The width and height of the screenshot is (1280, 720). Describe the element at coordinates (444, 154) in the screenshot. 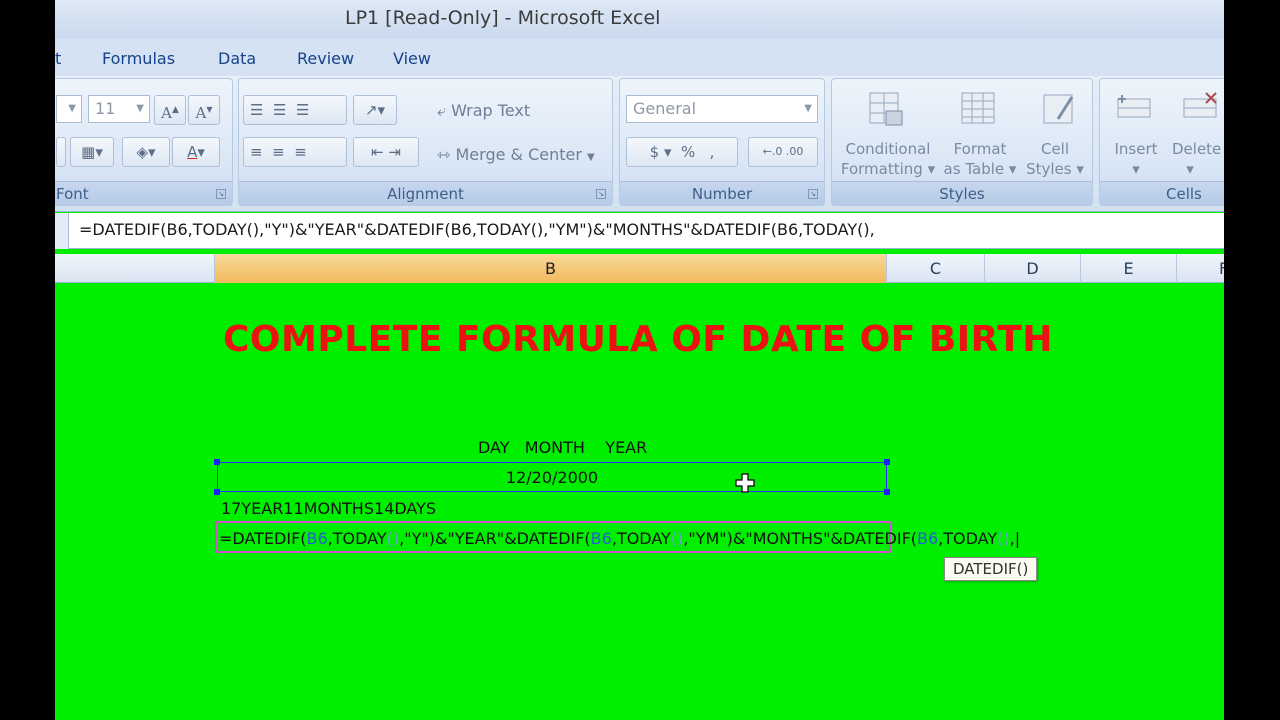

I see `merge-icon: ⇿` at that location.